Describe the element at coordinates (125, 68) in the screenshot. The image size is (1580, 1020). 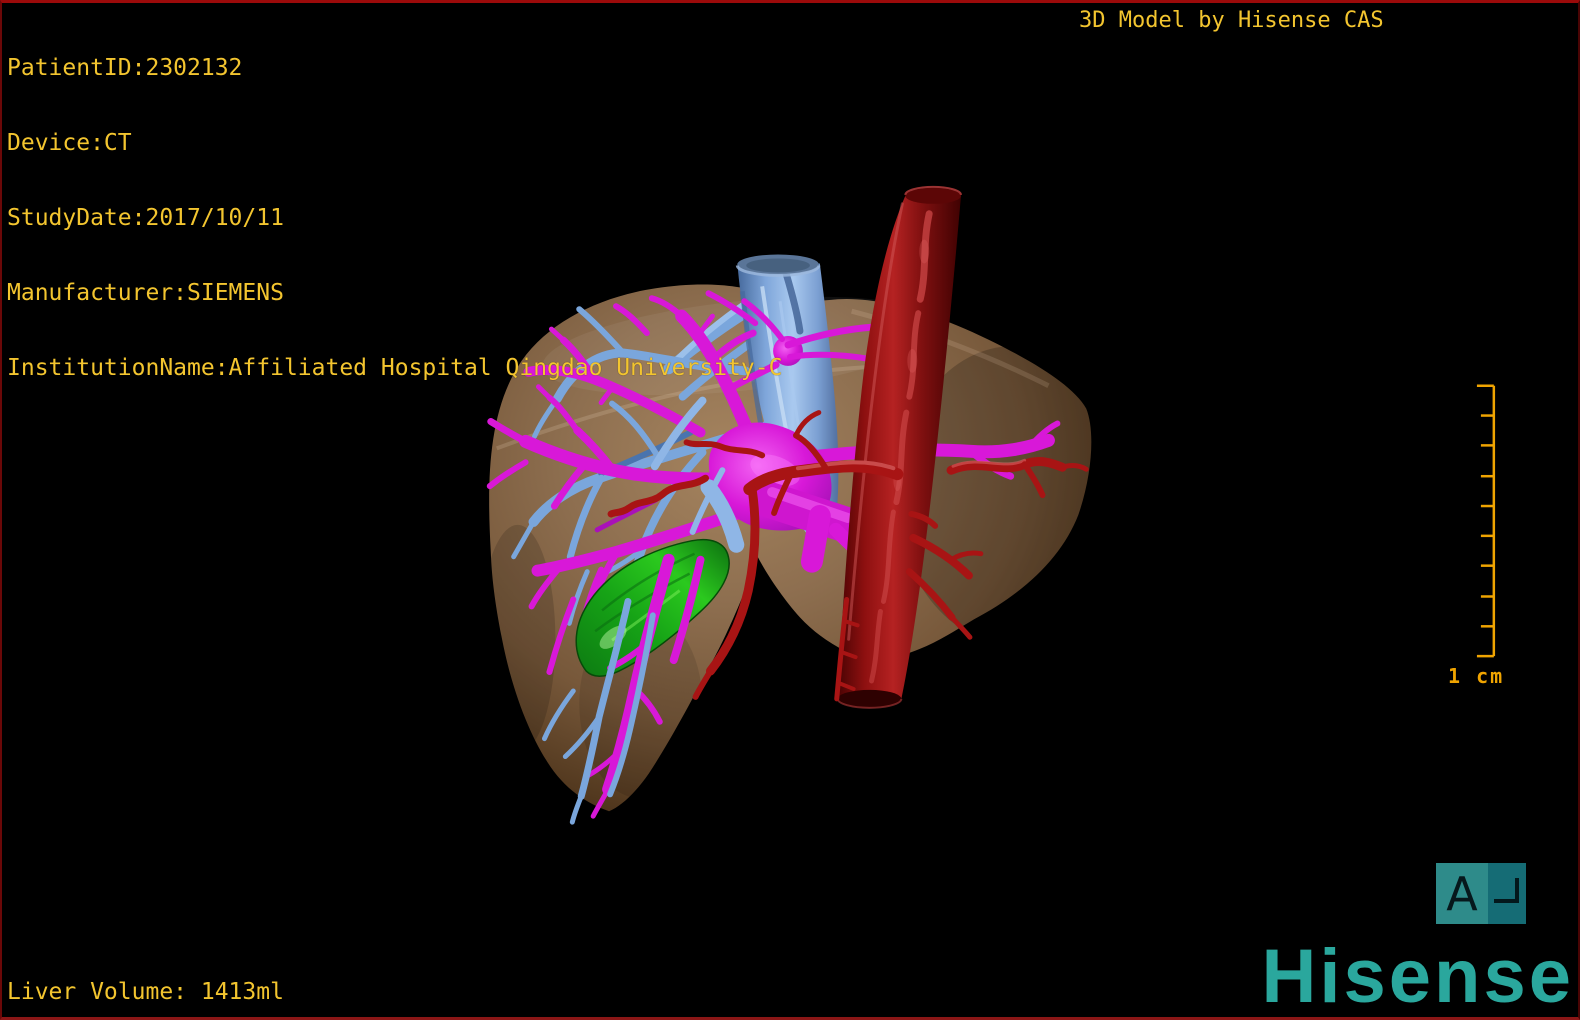
I see `patient-id-line: PatientID:2302132` at that location.